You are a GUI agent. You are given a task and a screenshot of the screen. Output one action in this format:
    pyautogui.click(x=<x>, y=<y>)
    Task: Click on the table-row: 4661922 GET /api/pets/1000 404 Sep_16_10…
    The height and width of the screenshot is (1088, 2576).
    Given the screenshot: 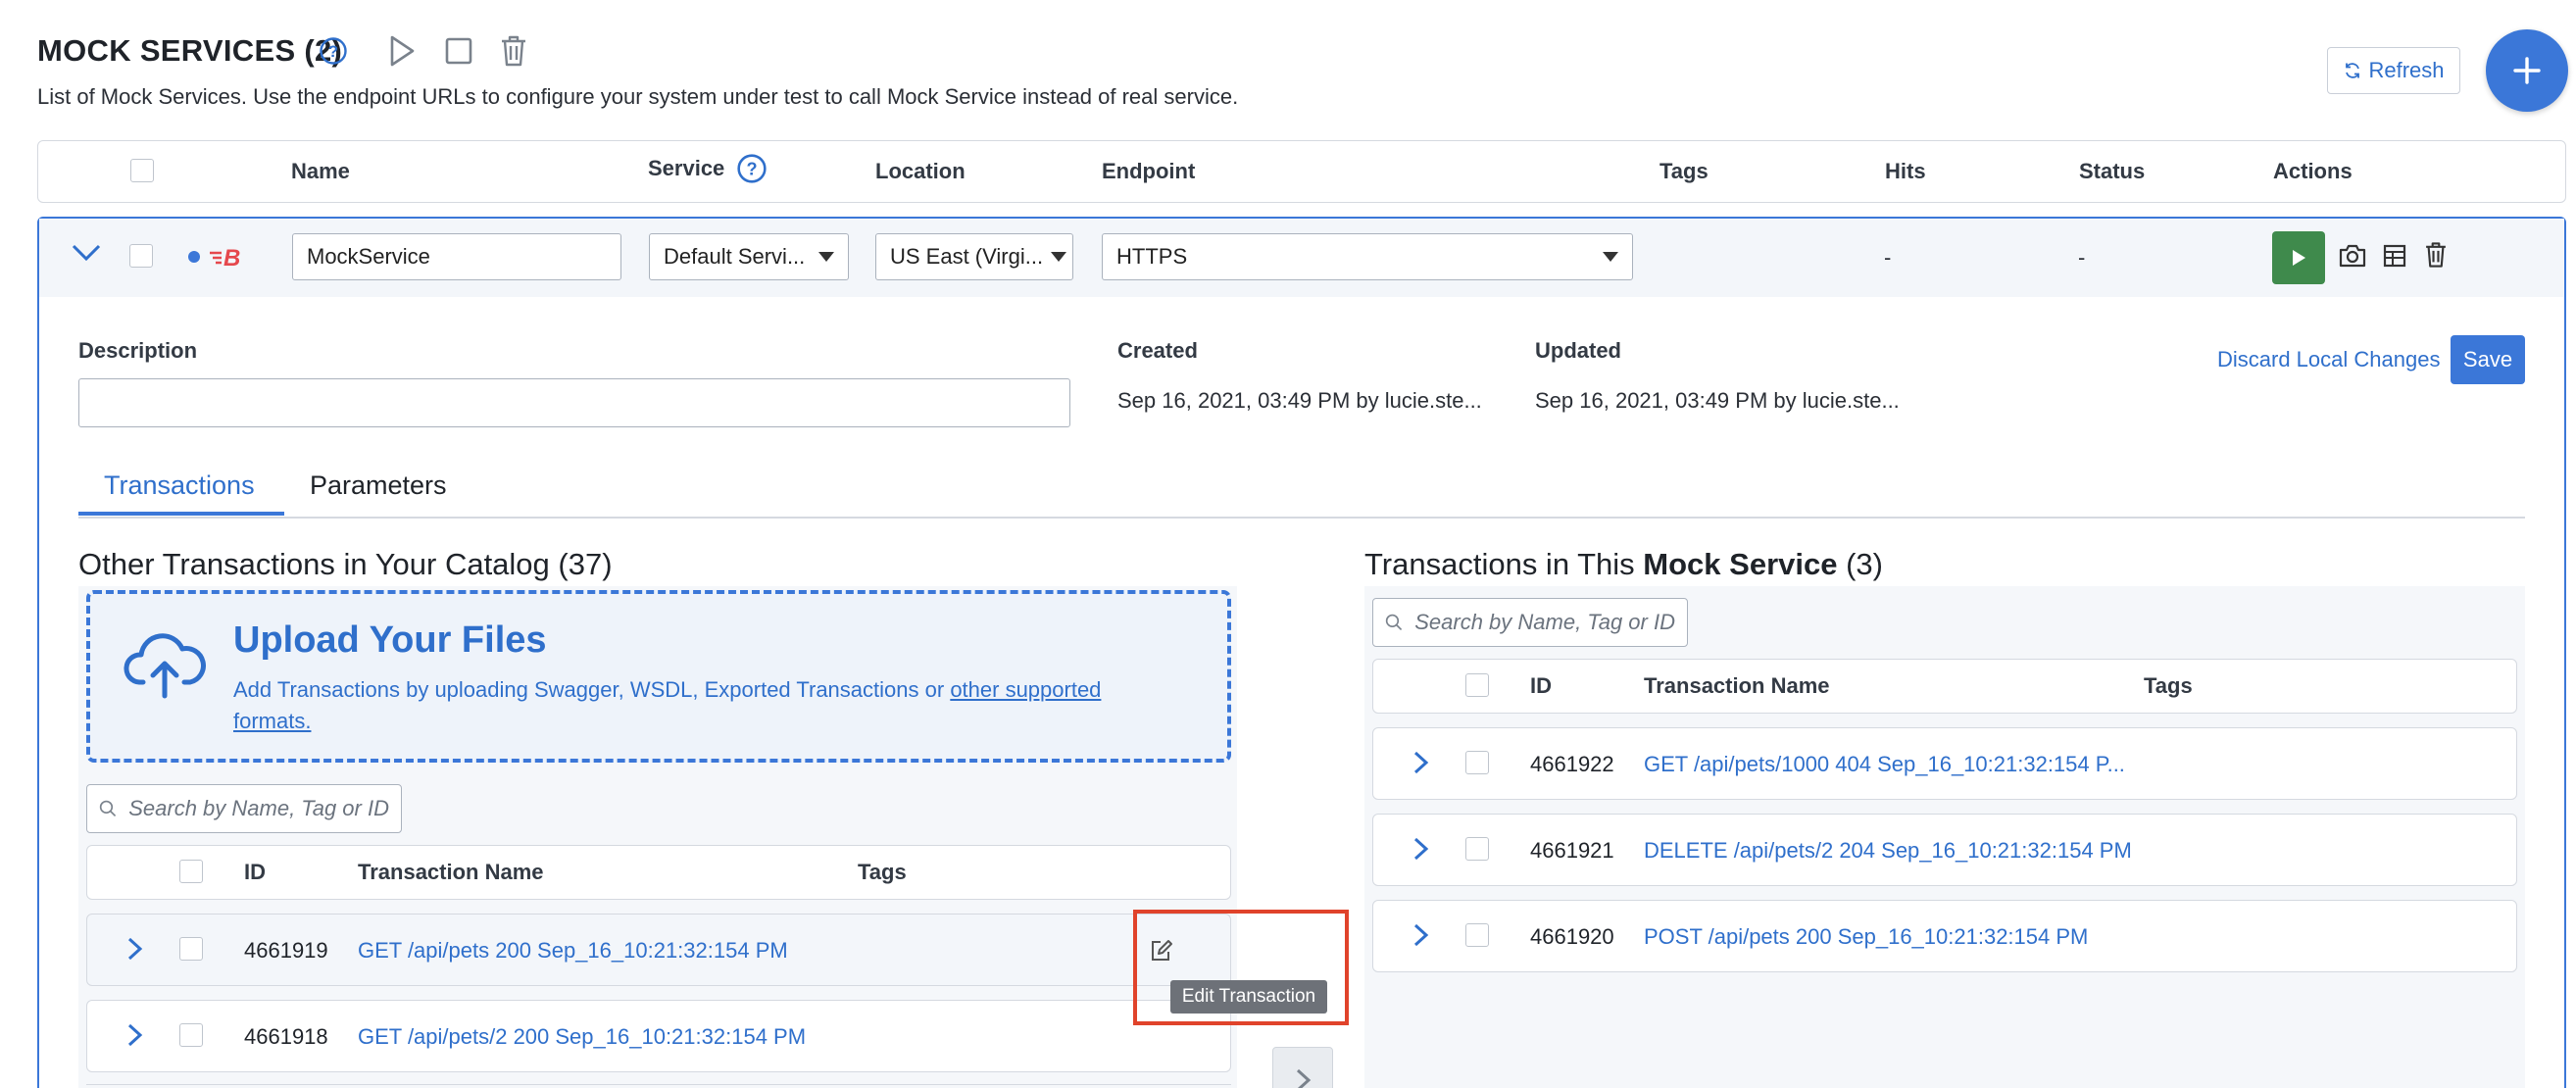 What is the action you would take?
    pyautogui.click(x=1944, y=763)
    